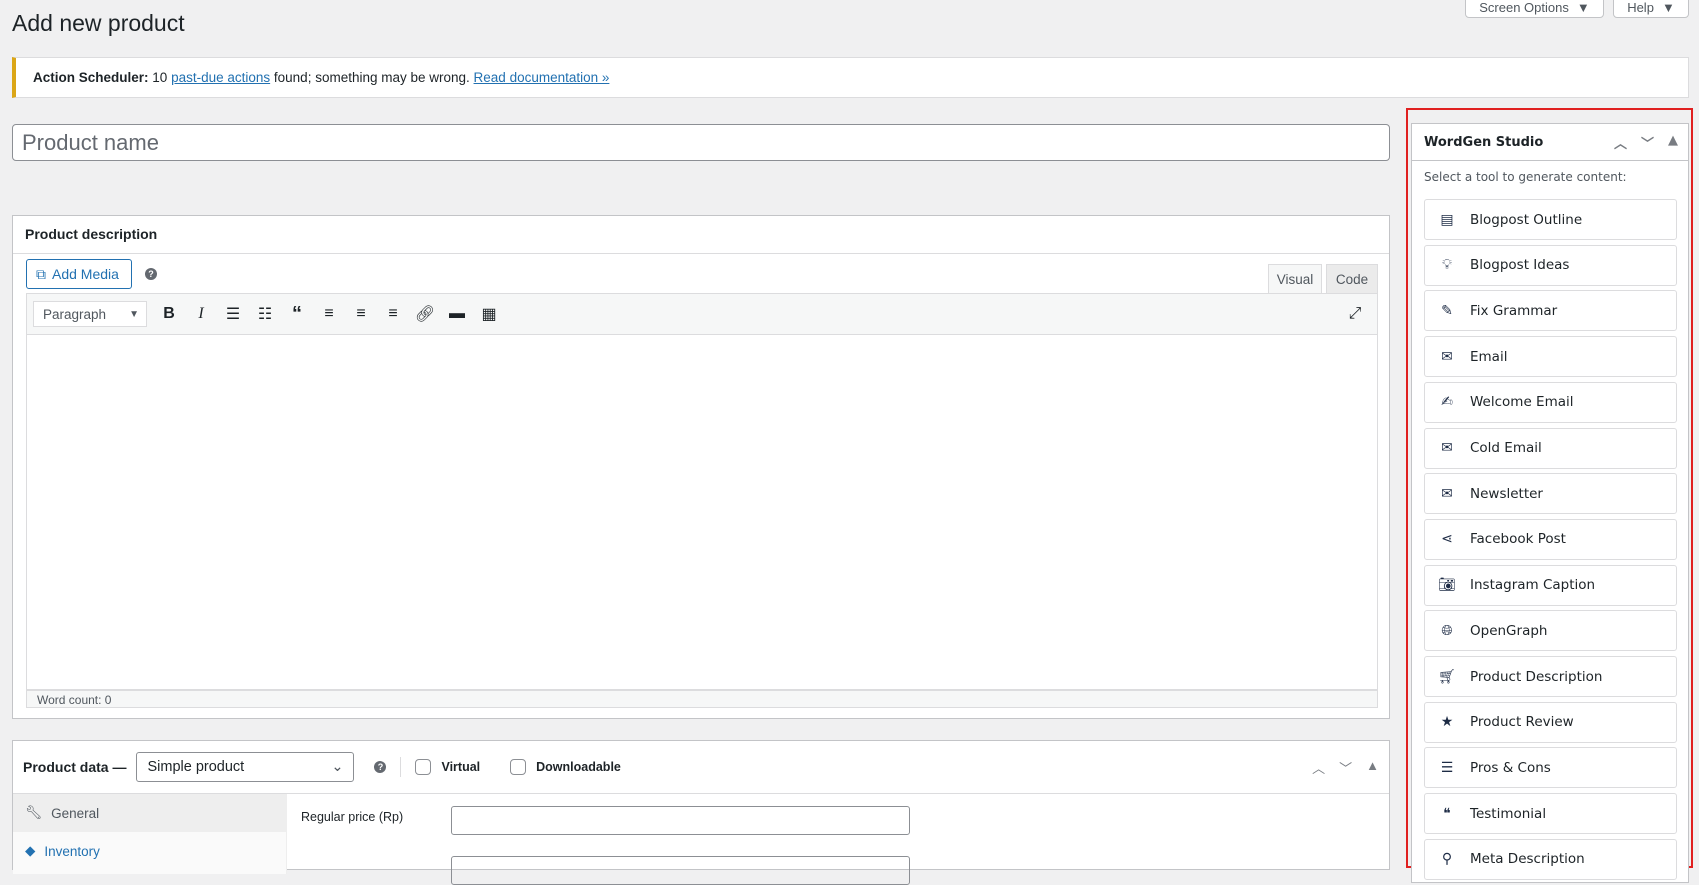 This screenshot has width=1699, height=885. I want to click on align-left-icon: ≡, so click(329, 314).